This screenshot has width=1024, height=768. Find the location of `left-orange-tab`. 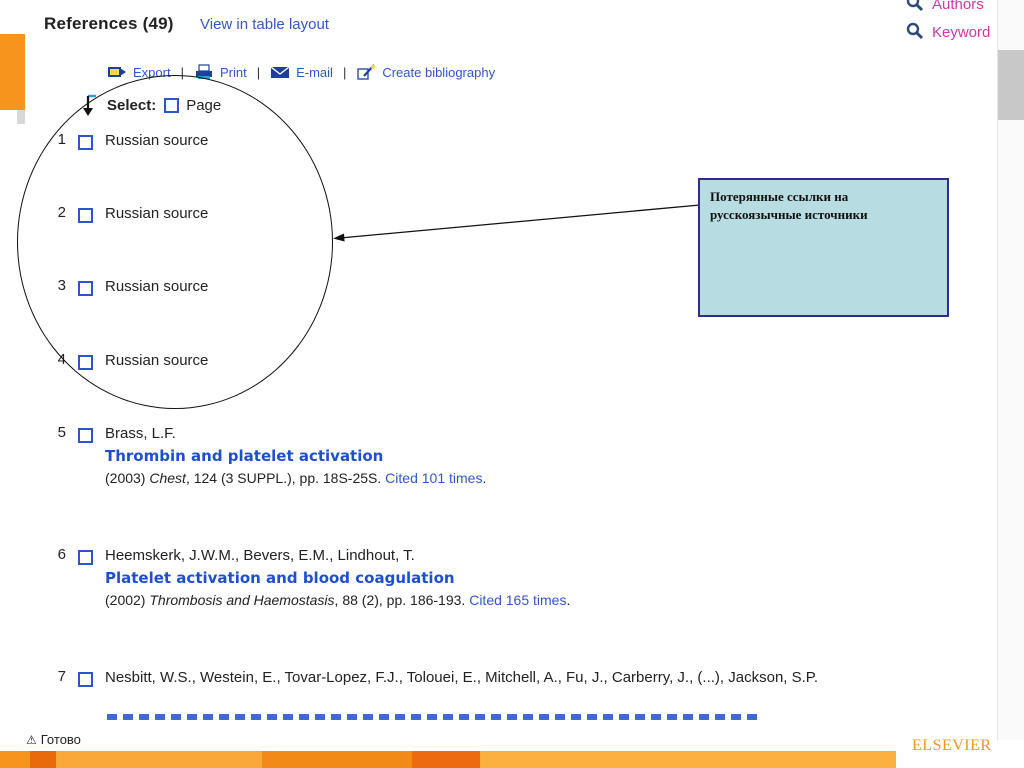

left-orange-tab is located at coordinates (12, 72).